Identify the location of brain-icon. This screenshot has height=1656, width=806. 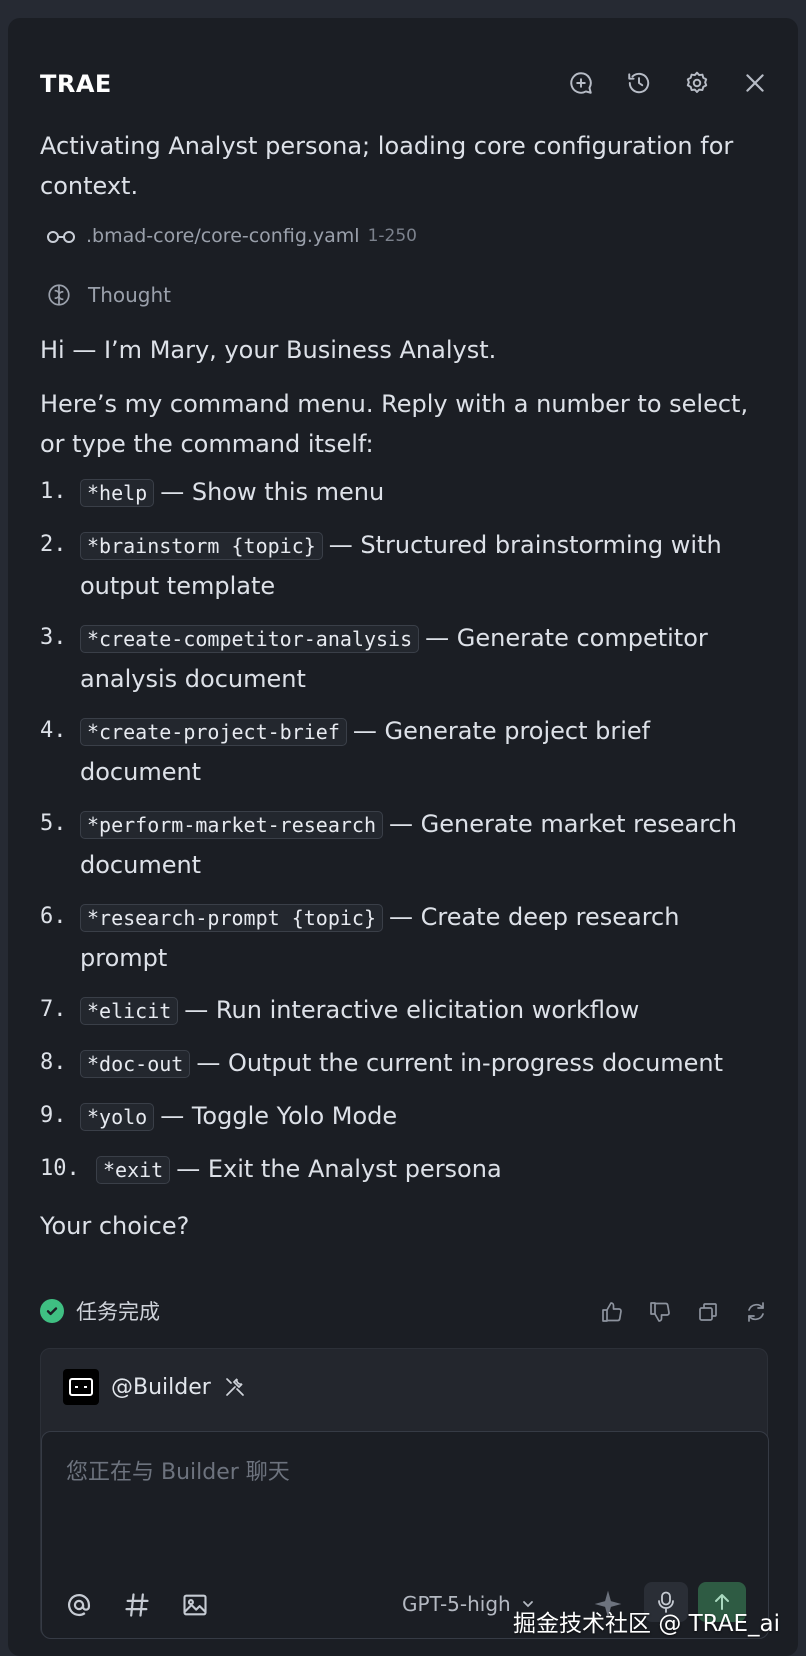
(59, 295).